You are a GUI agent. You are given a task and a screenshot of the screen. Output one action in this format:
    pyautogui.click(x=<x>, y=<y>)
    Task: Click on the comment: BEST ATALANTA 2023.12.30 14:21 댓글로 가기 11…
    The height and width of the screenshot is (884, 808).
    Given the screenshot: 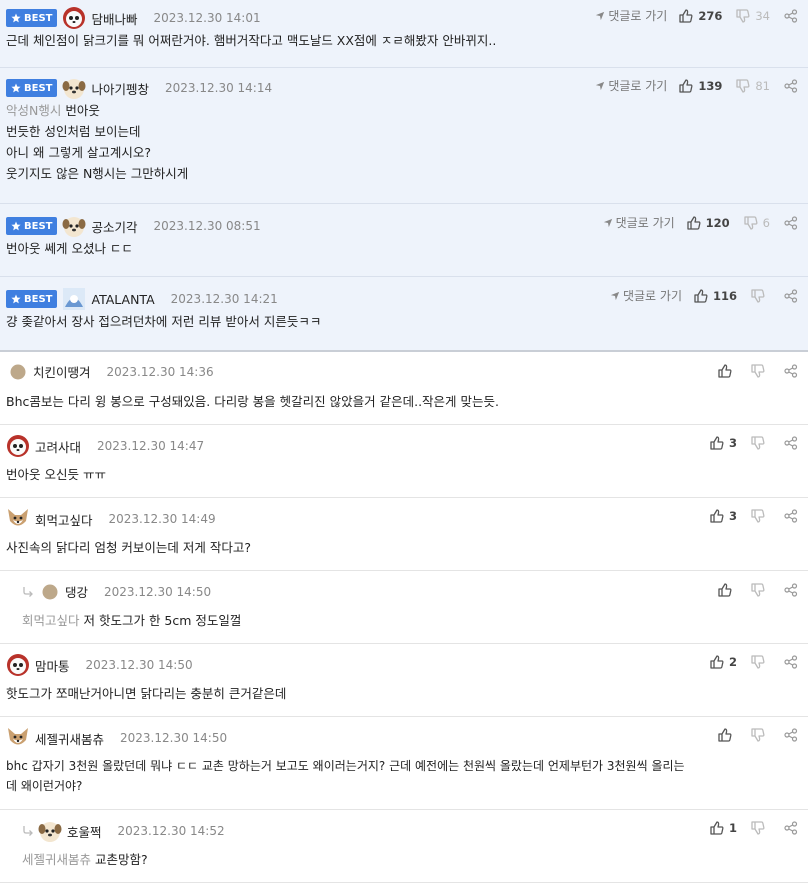 What is the action you would take?
    pyautogui.click(x=404, y=314)
    